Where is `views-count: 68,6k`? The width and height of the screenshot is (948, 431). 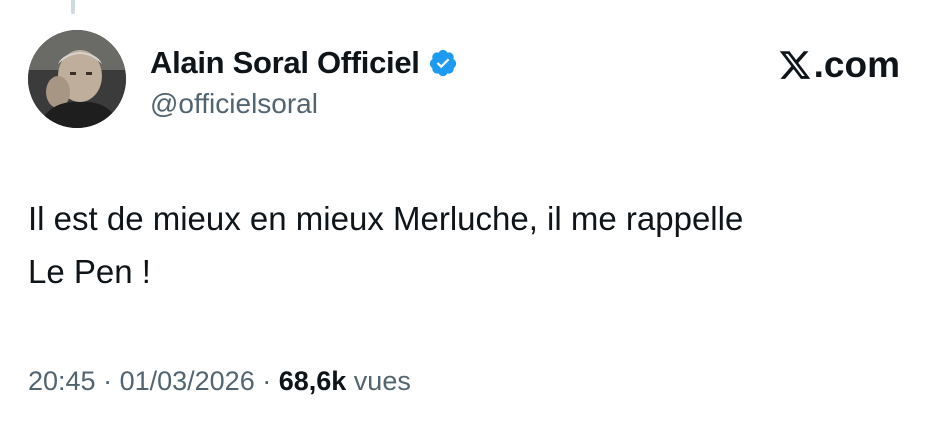 views-count: 68,6k is located at coordinates (312, 381).